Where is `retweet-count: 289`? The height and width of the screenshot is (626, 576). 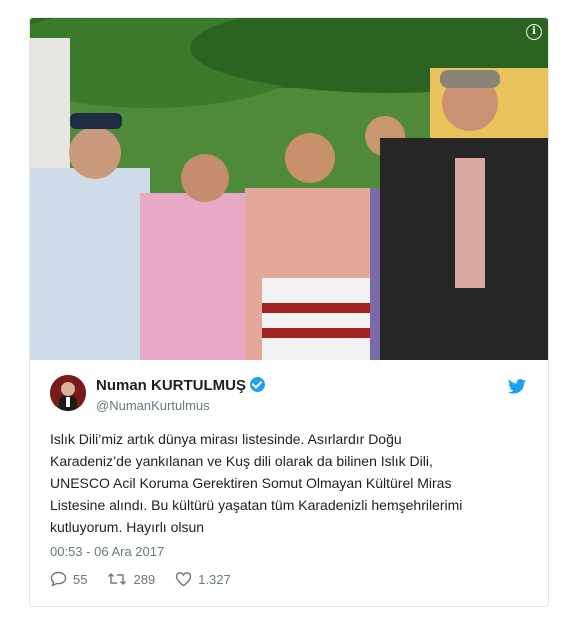
retweet-count: 289 is located at coordinates (144, 579).